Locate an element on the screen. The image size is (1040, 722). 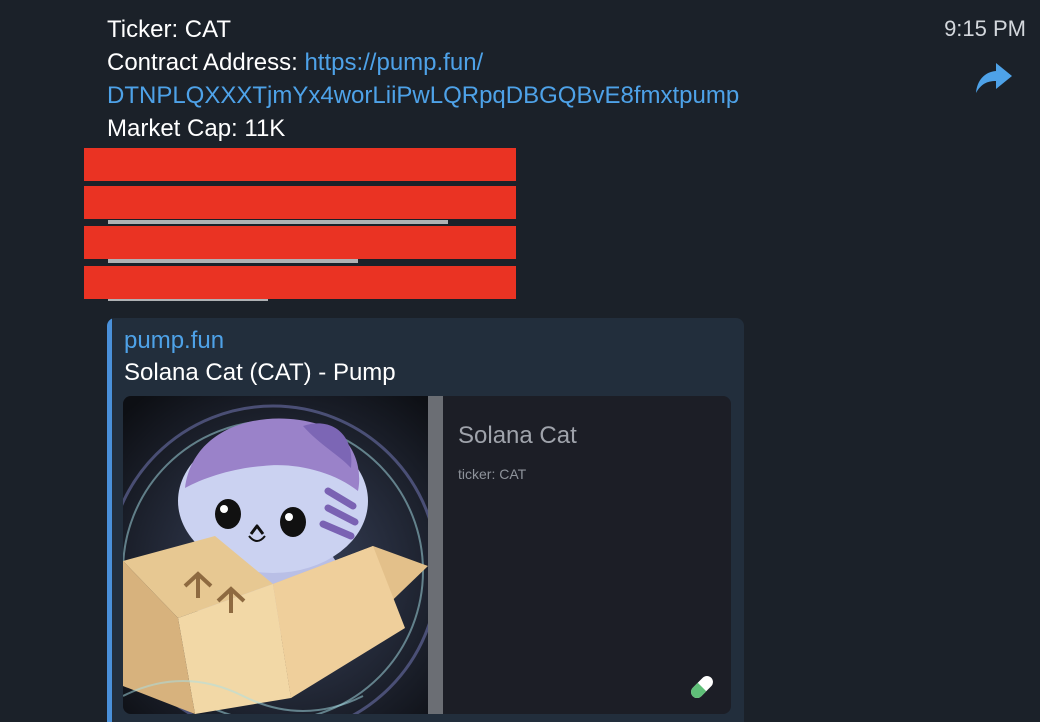
cat-in-box-image is located at coordinates (283, 555).